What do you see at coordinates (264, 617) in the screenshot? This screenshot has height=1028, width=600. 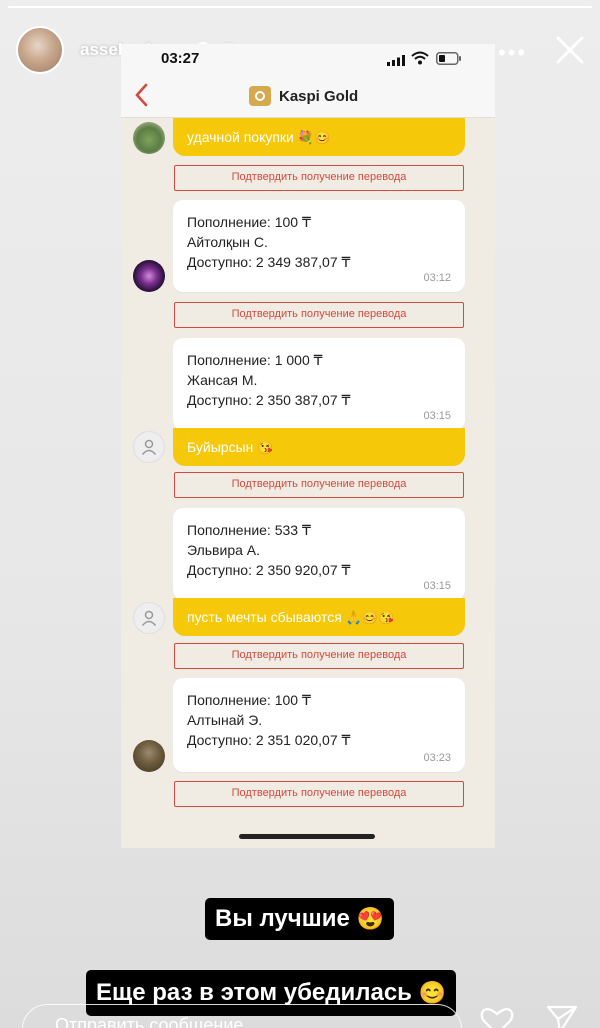 I see `message-text: пусть мечты сбываются` at bounding box center [264, 617].